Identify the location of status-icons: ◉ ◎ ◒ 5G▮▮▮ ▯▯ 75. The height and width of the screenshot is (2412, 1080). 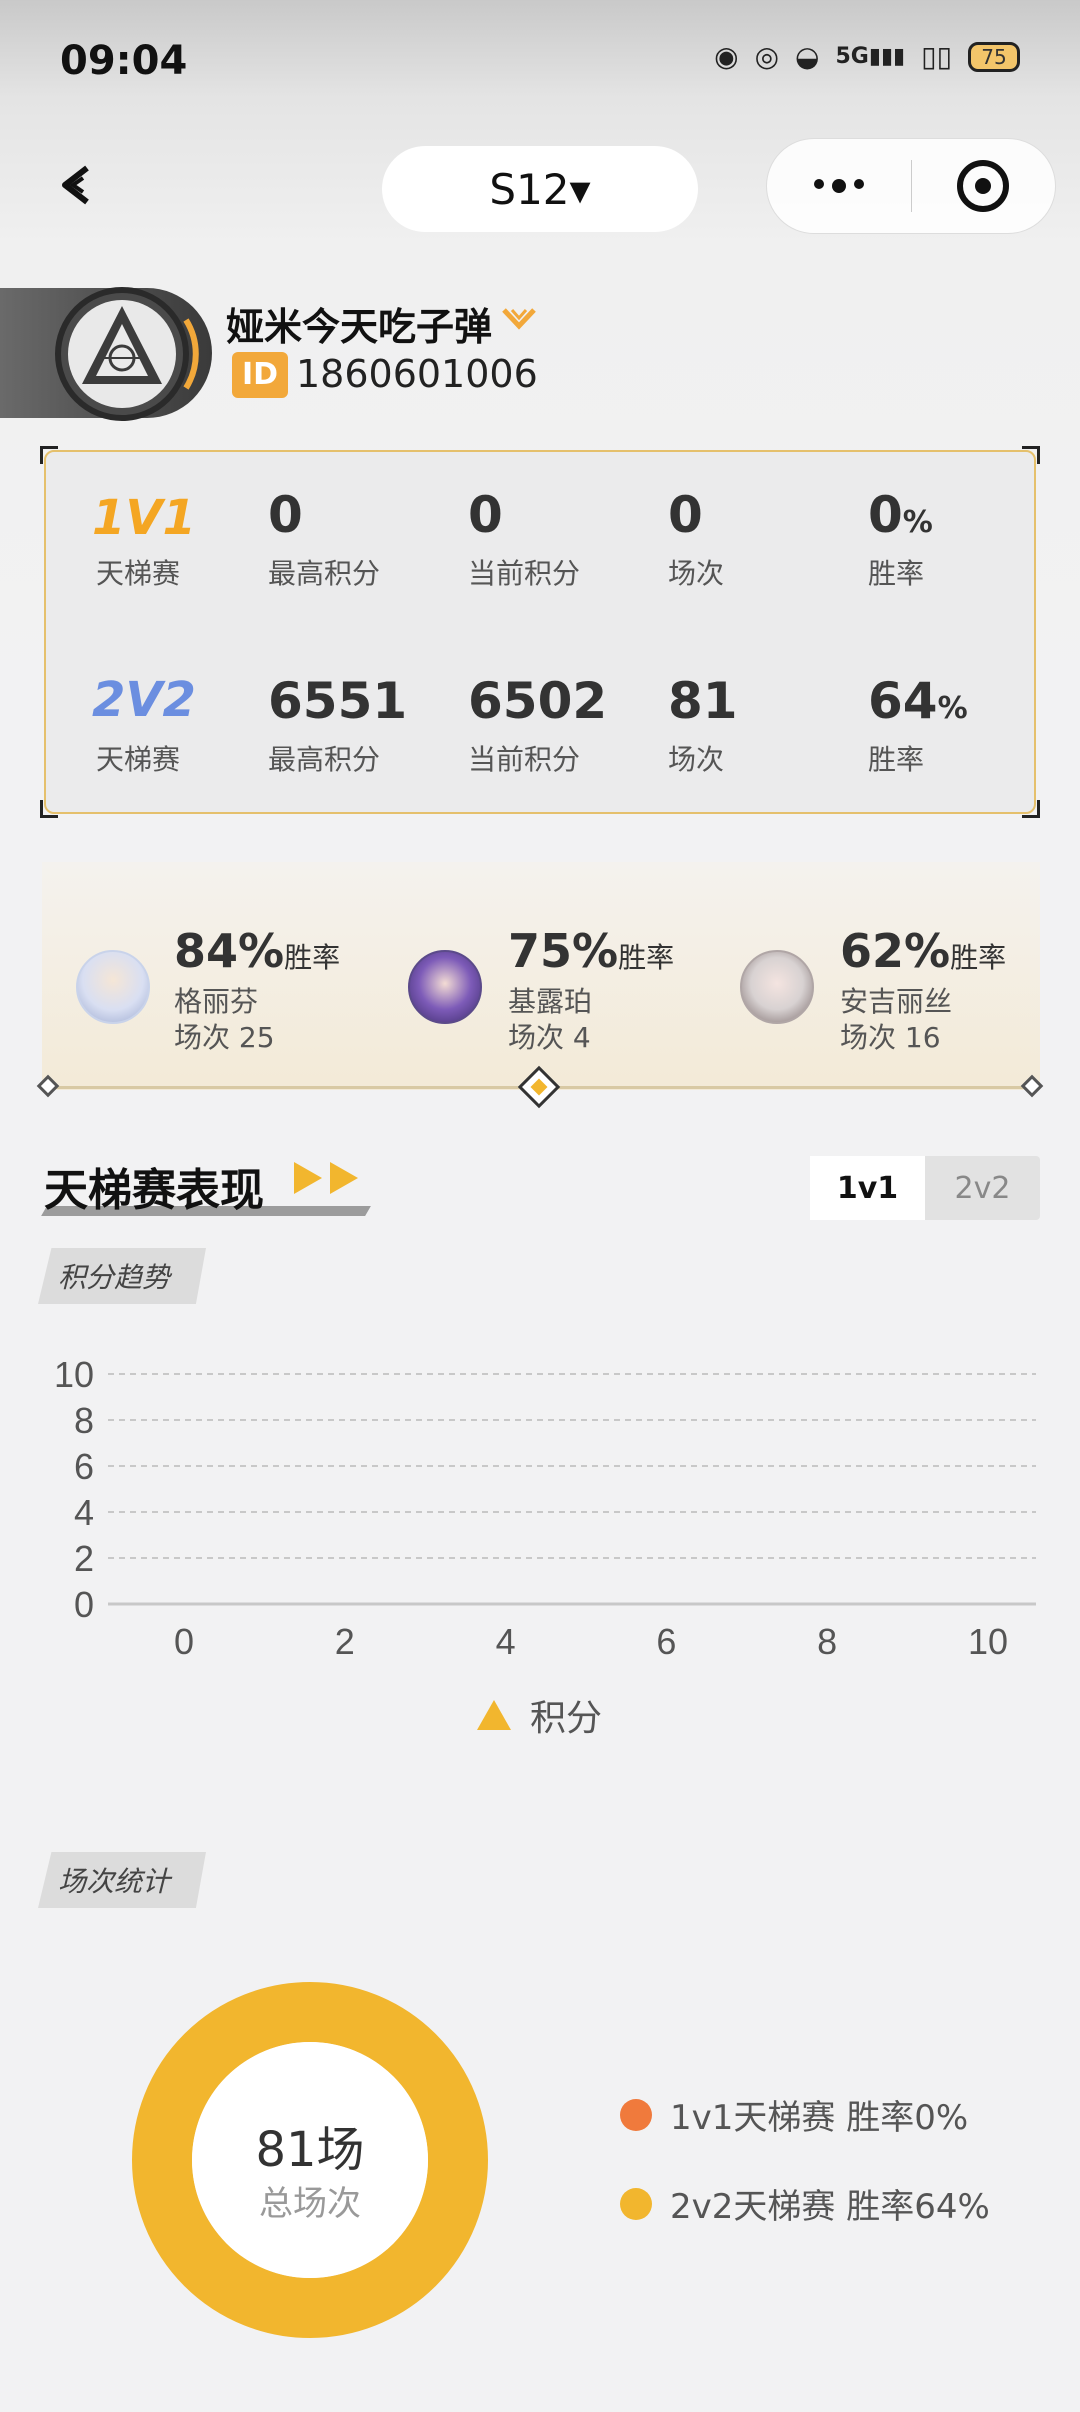
(867, 56).